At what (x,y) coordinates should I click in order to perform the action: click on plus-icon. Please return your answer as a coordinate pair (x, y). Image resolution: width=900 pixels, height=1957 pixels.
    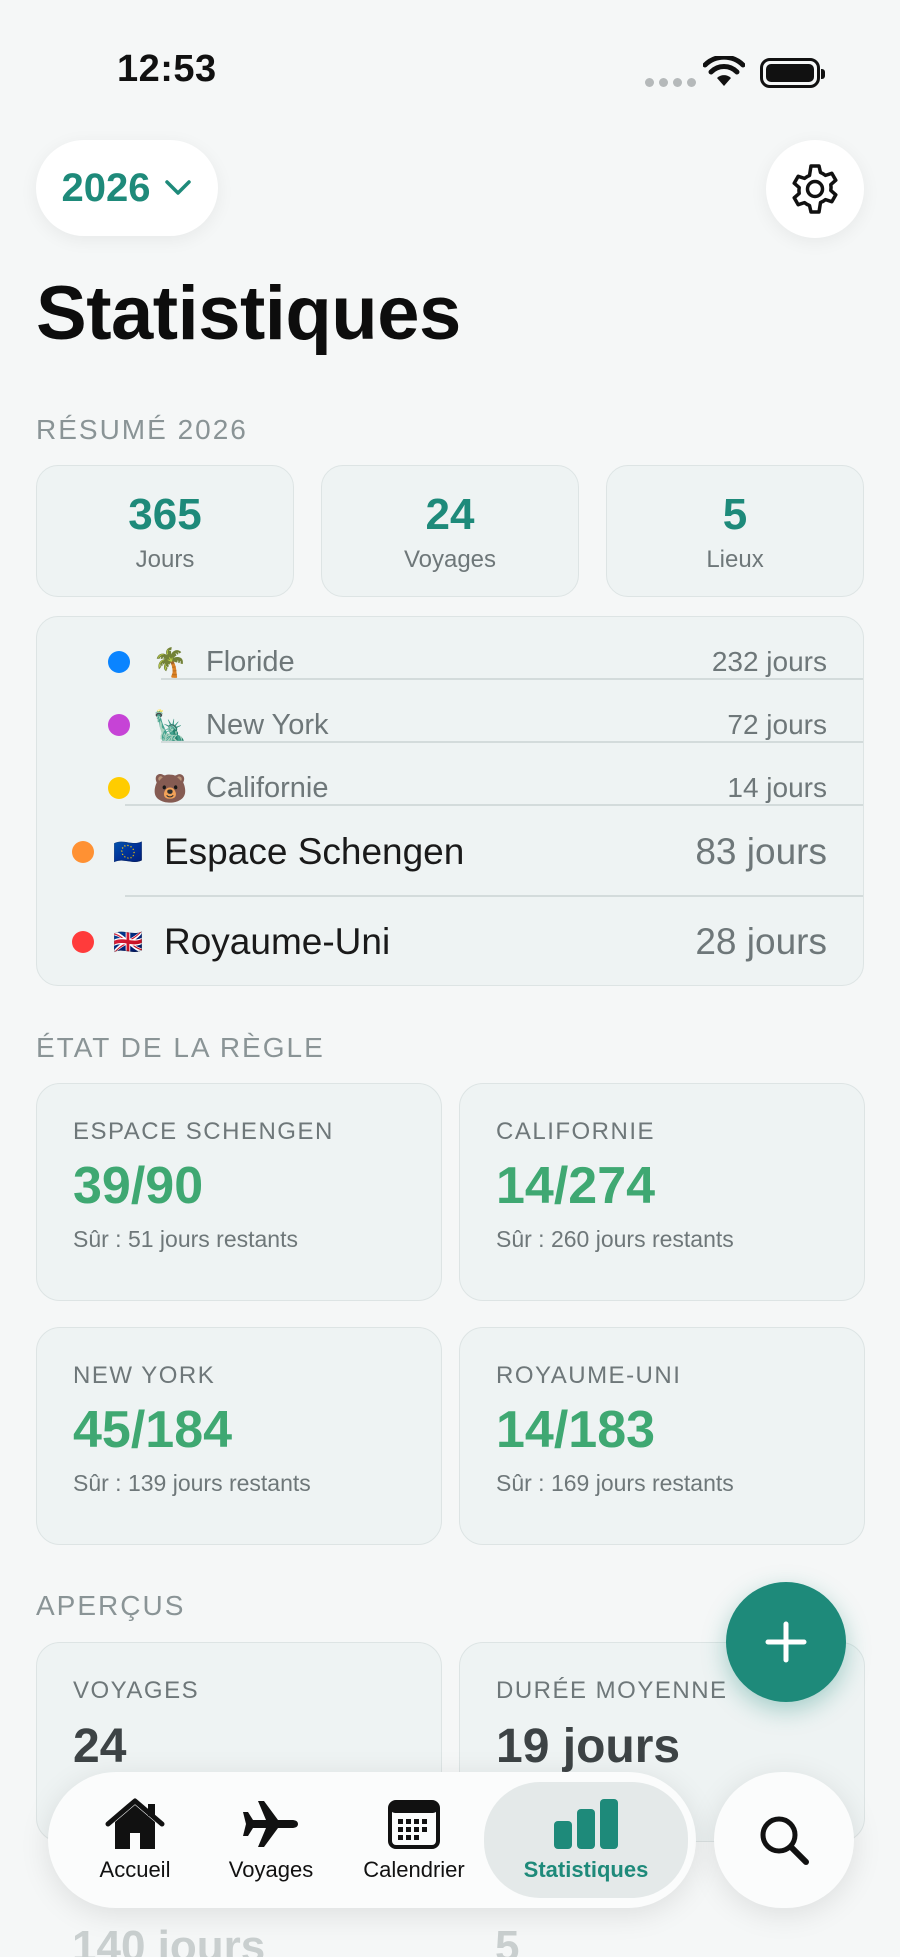
    Looking at the image, I should click on (786, 1642).